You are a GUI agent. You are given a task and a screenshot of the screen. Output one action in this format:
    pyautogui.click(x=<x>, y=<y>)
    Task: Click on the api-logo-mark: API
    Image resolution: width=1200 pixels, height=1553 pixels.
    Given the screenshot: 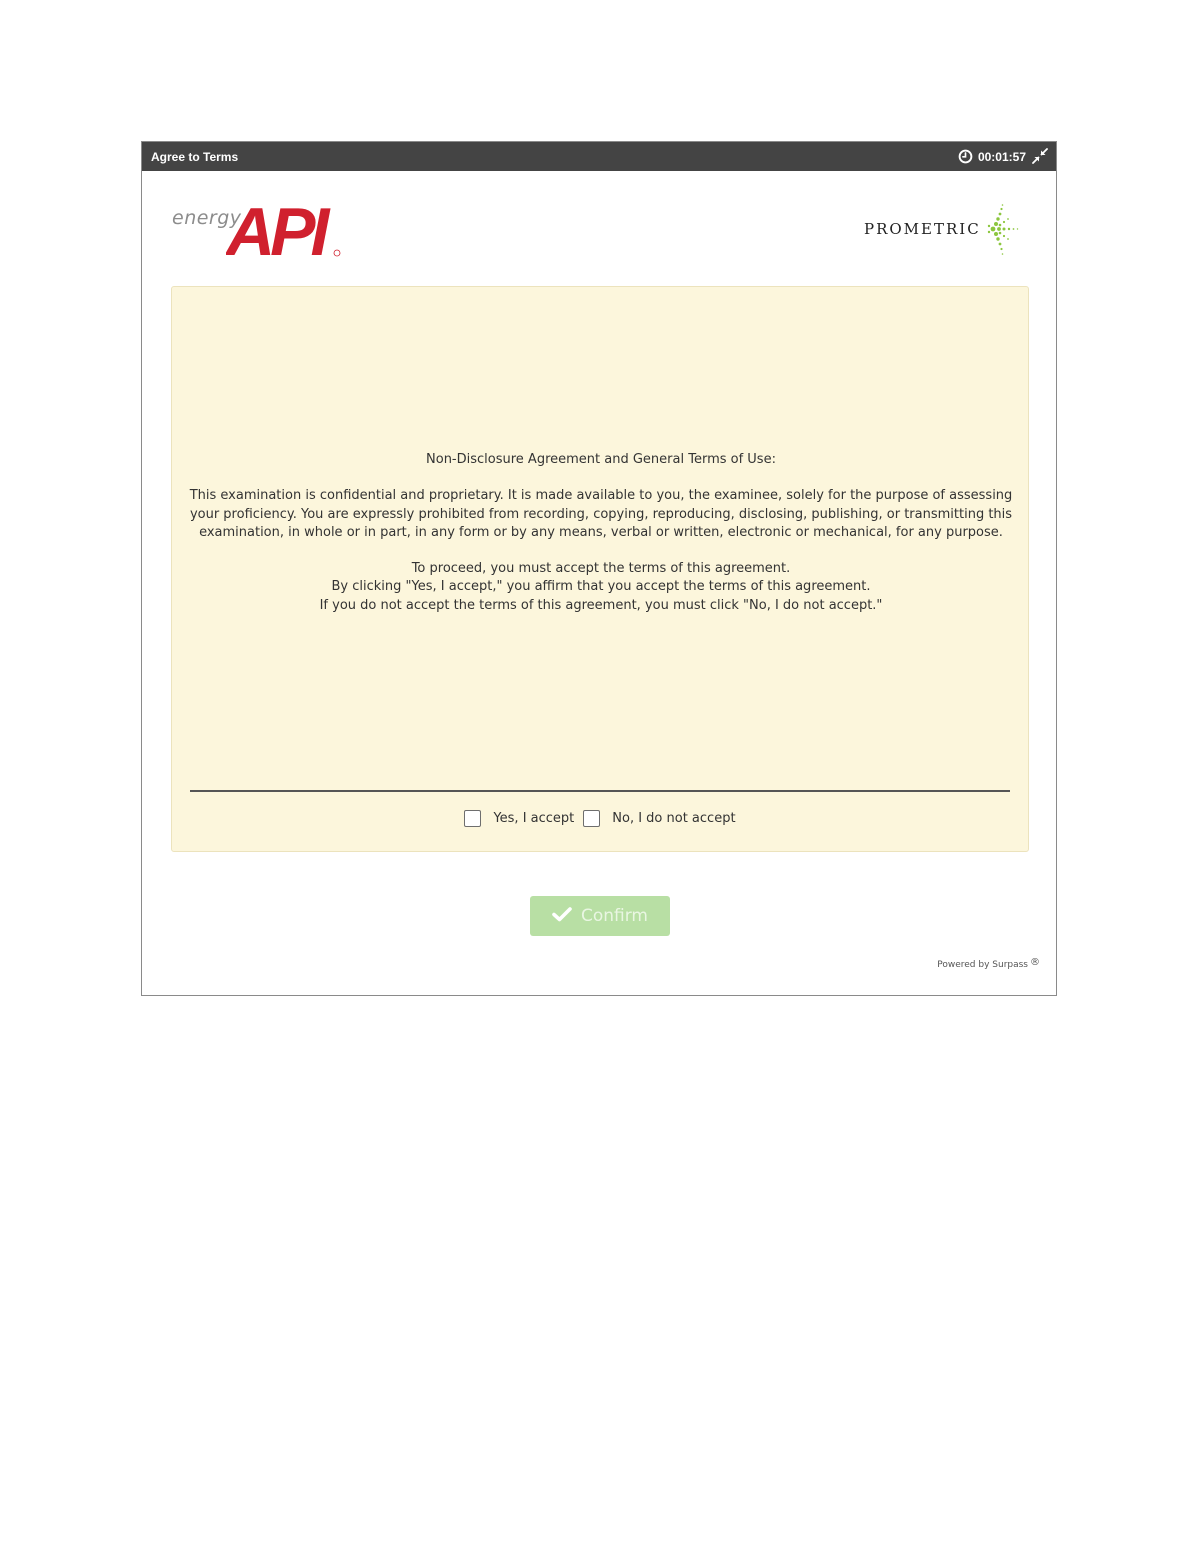 What is the action you would take?
    pyautogui.click(x=283, y=230)
    